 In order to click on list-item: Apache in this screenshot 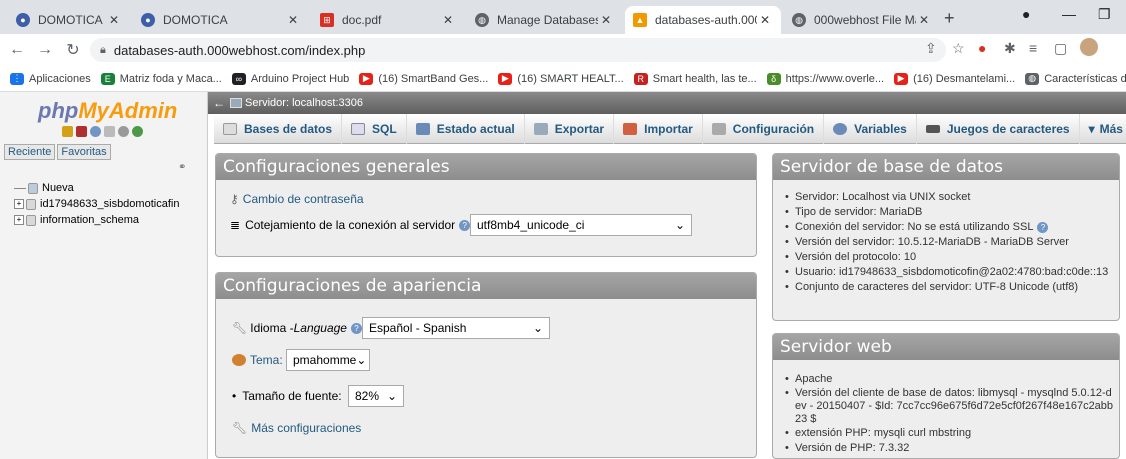, I will do `click(950, 379)`.